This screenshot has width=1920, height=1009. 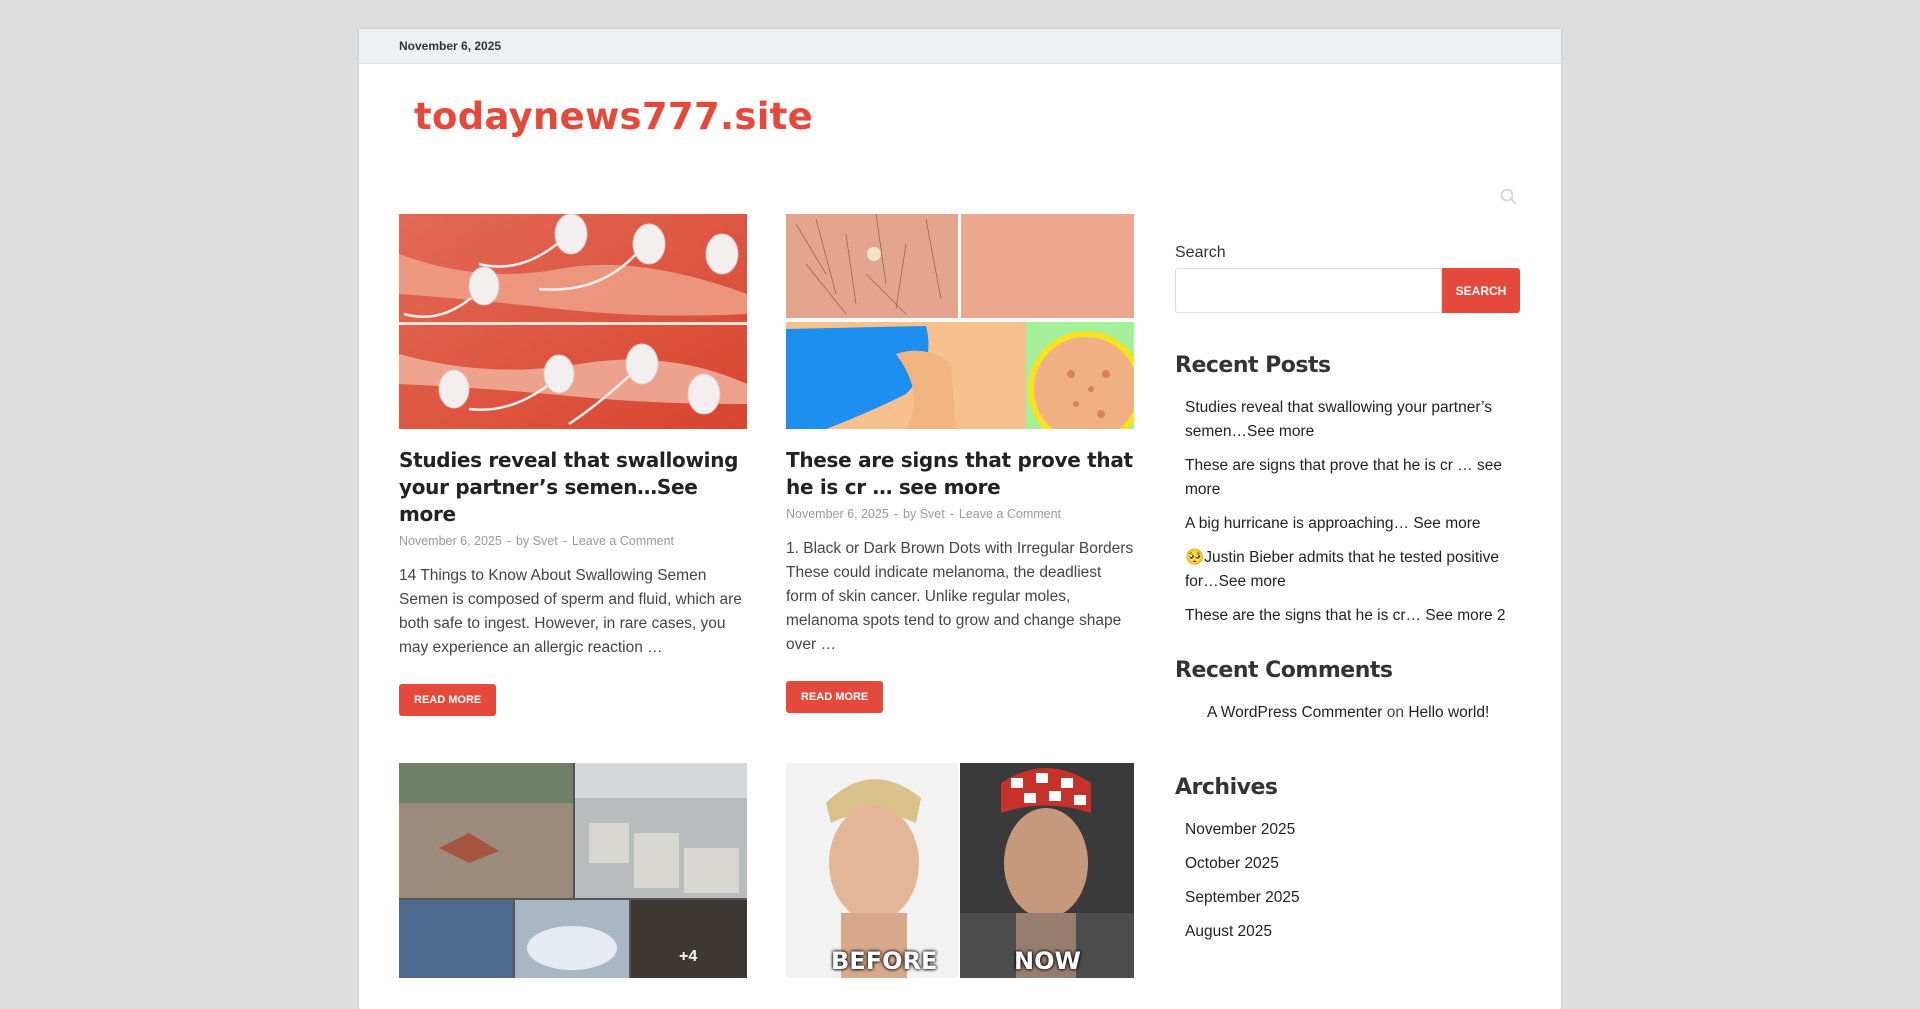 I want to click on recent-comments-list: A WordPress Commenter on Hello world!, so click(x=1348, y=713).